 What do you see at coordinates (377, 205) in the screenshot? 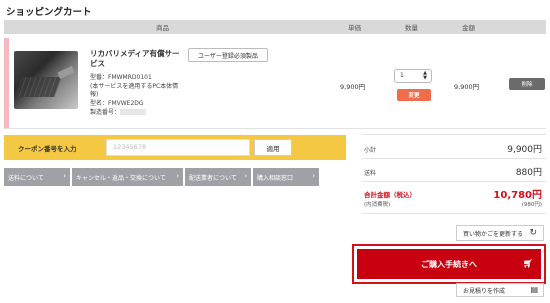
I see `total-tax-label: (内消費税)` at bounding box center [377, 205].